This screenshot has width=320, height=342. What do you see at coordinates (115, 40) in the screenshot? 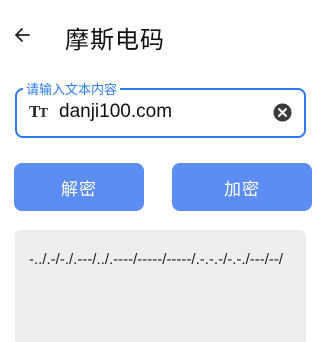
I see `page-title: 摩斯电码` at bounding box center [115, 40].